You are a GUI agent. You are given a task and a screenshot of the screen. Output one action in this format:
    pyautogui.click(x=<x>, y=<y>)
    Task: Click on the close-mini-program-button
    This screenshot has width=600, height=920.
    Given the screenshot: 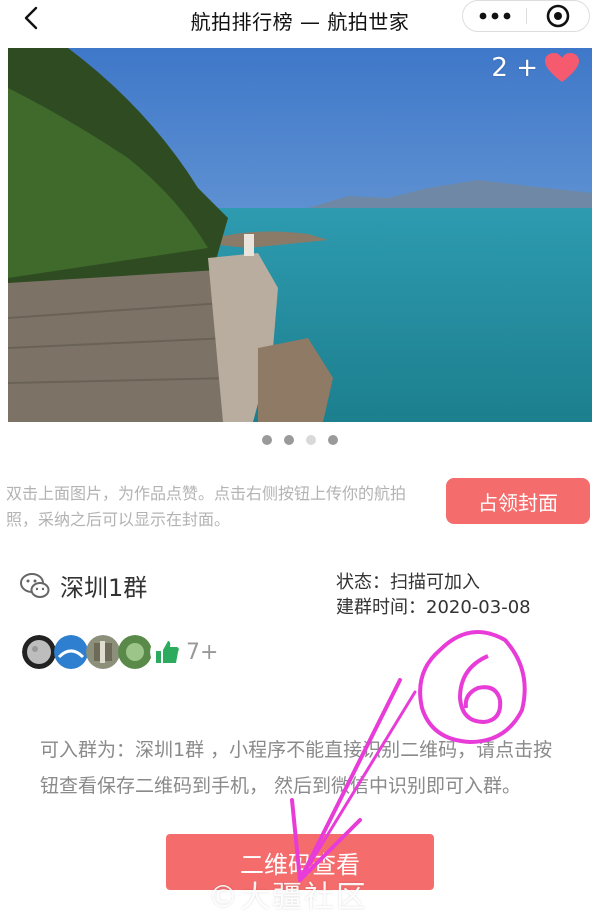 What is the action you would take?
    pyautogui.click(x=558, y=16)
    